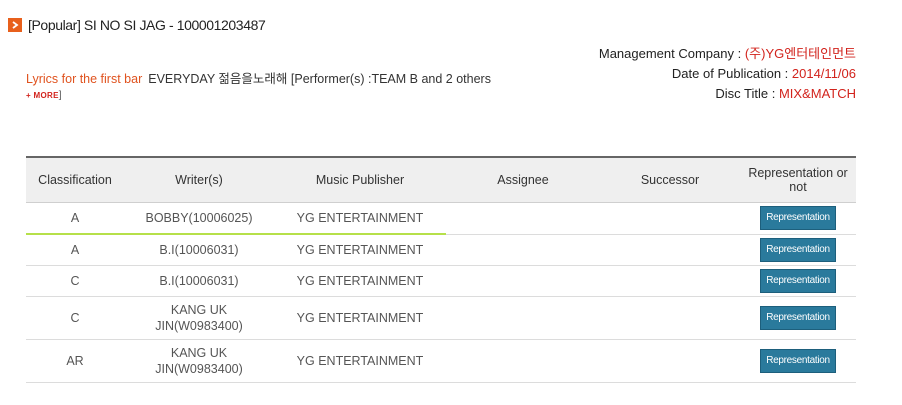  I want to click on page-title-row: [Popular] SI NO SI JAG - 100001203487, so click(137, 25).